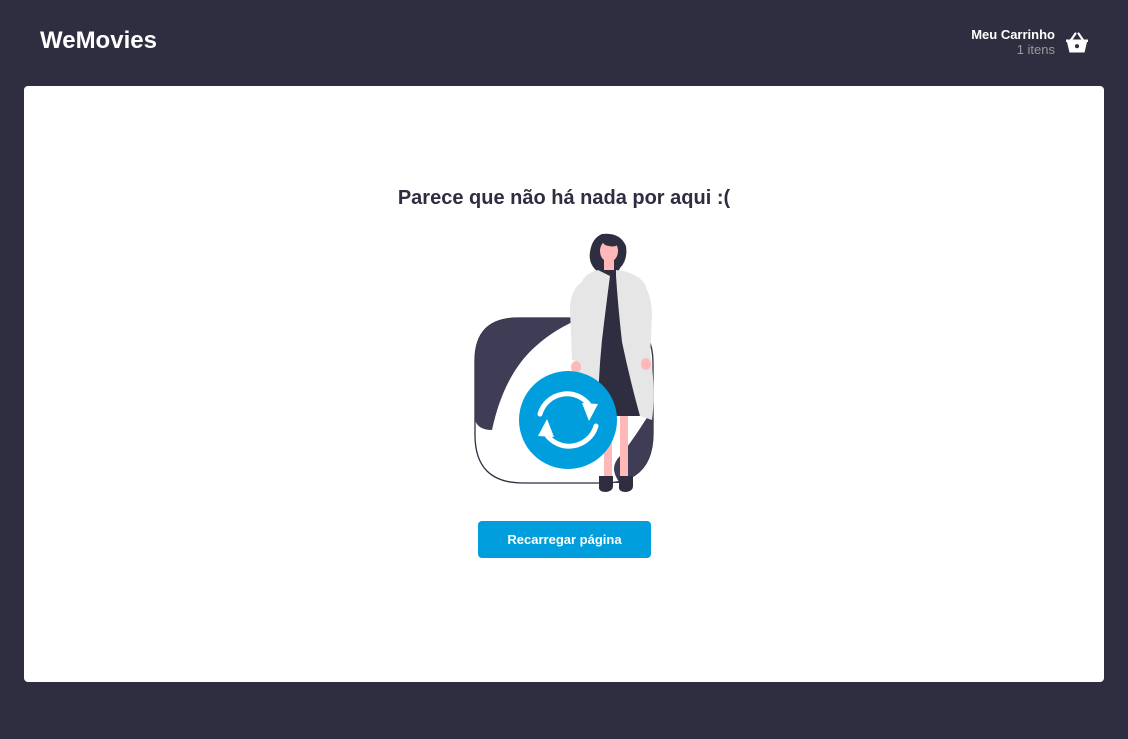  What do you see at coordinates (564, 539) in the screenshot?
I see `reload-page-button: Recarregar página` at bounding box center [564, 539].